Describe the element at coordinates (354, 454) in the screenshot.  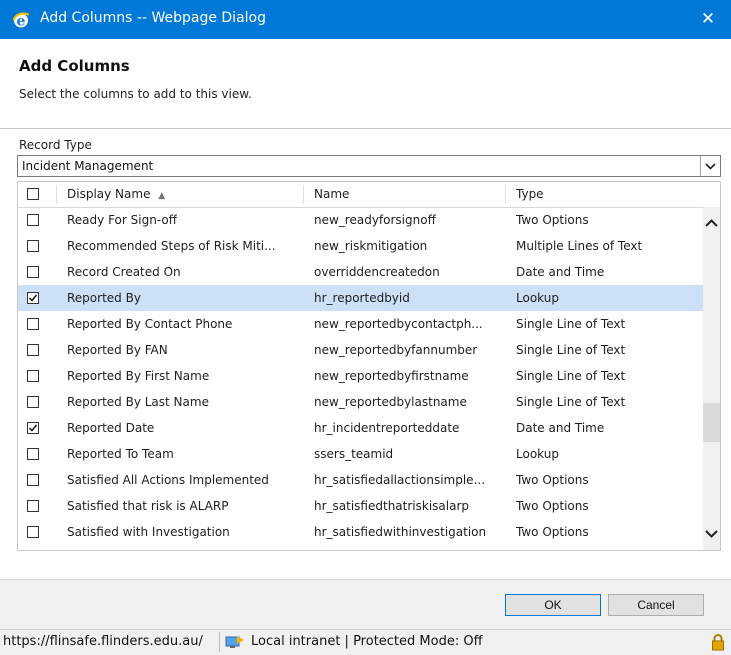
I see `row-schema-name: ssers_teamid` at that location.